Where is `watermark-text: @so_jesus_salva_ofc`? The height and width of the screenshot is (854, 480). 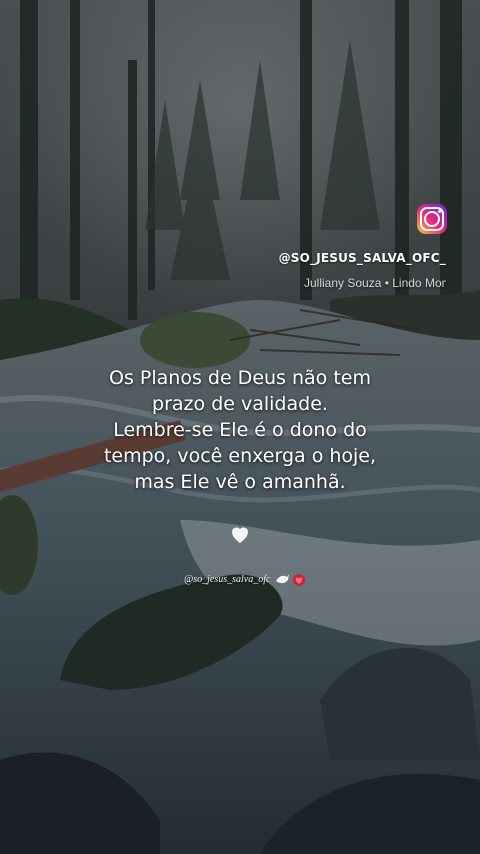 watermark-text: @so_jesus_salva_ofc is located at coordinates (227, 579).